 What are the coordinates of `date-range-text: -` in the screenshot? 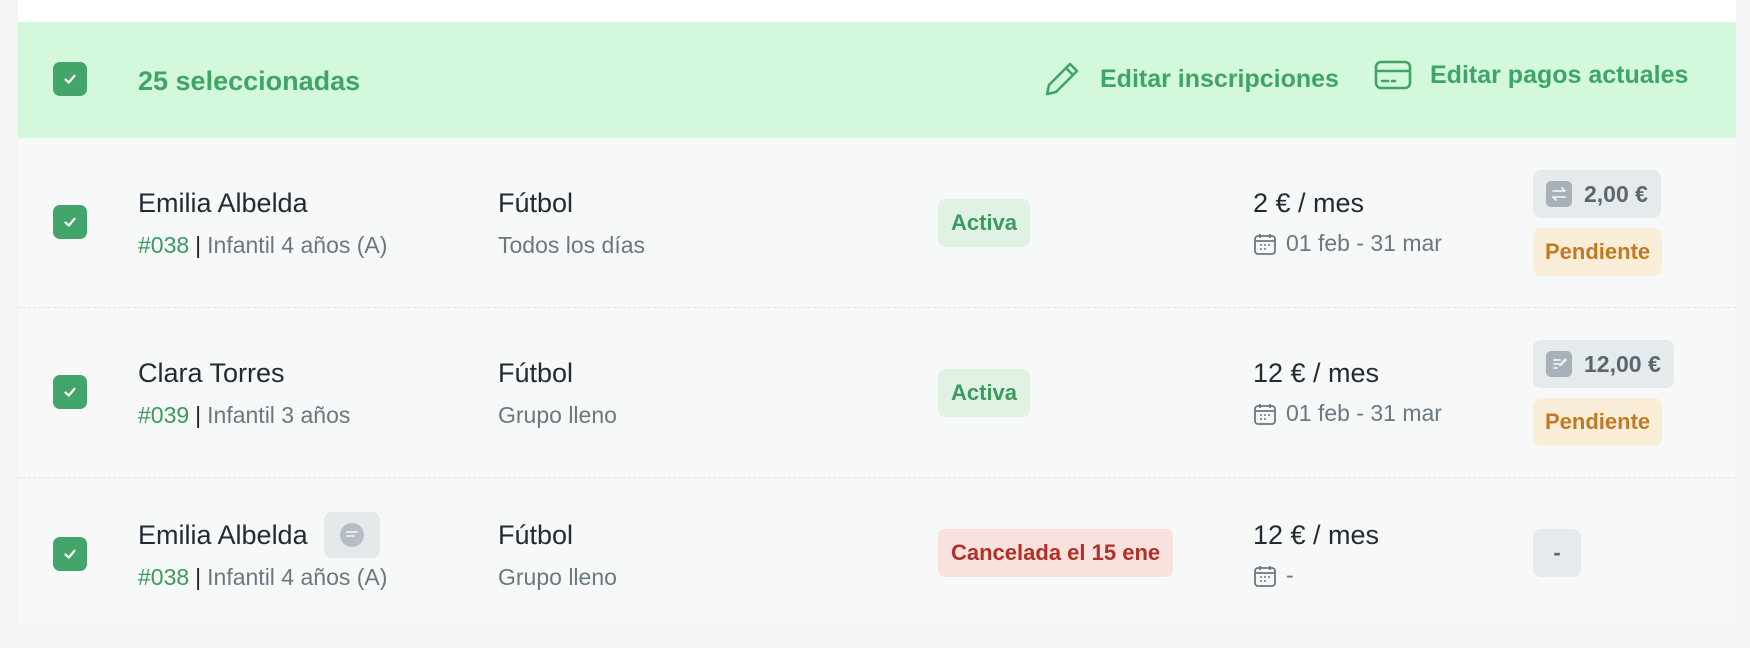 It's located at (1290, 575).